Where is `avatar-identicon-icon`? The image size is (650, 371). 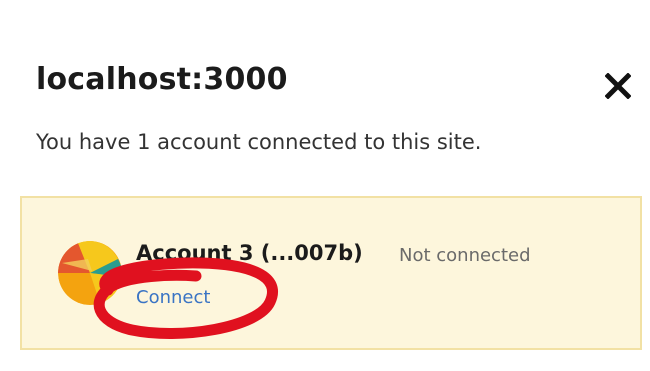 avatar-identicon-icon is located at coordinates (90, 273).